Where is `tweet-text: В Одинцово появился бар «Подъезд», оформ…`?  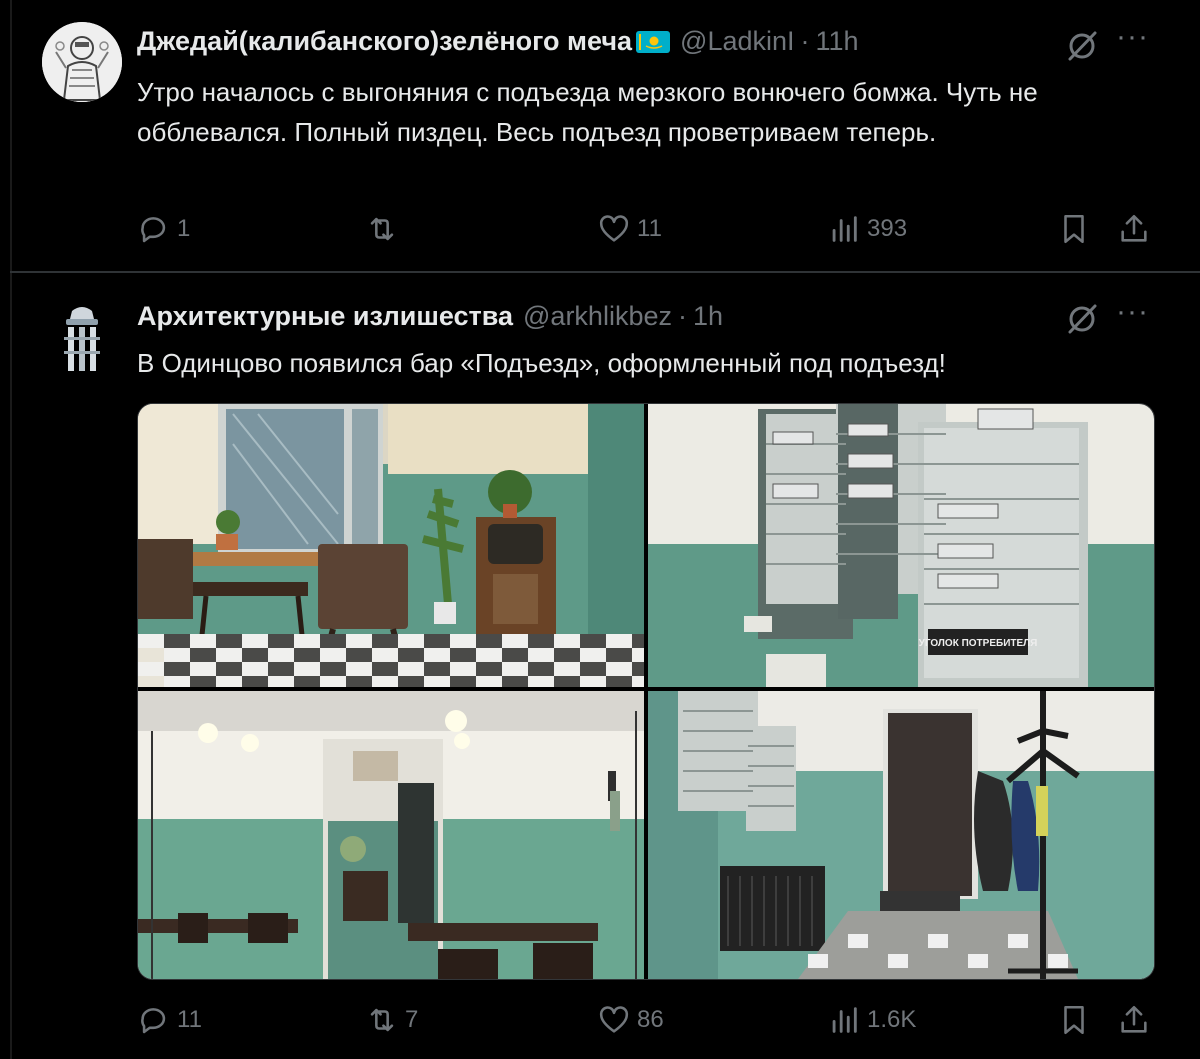
tweet-text: В Одинцово появился бар «Подъезд», оформ… is located at coordinates (541, 363).